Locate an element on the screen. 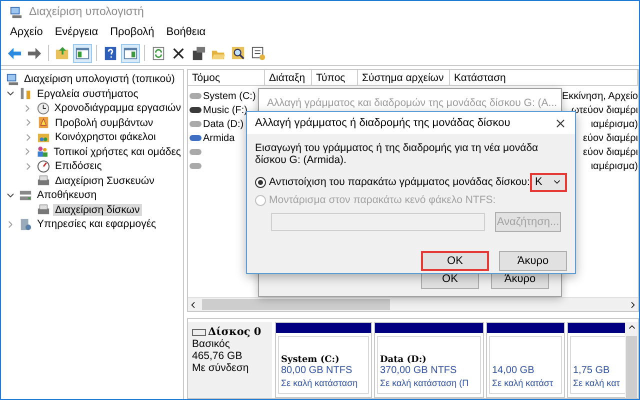 This screenshot has height=400, width=640. storage-icon is located at coordinates (25, 195).